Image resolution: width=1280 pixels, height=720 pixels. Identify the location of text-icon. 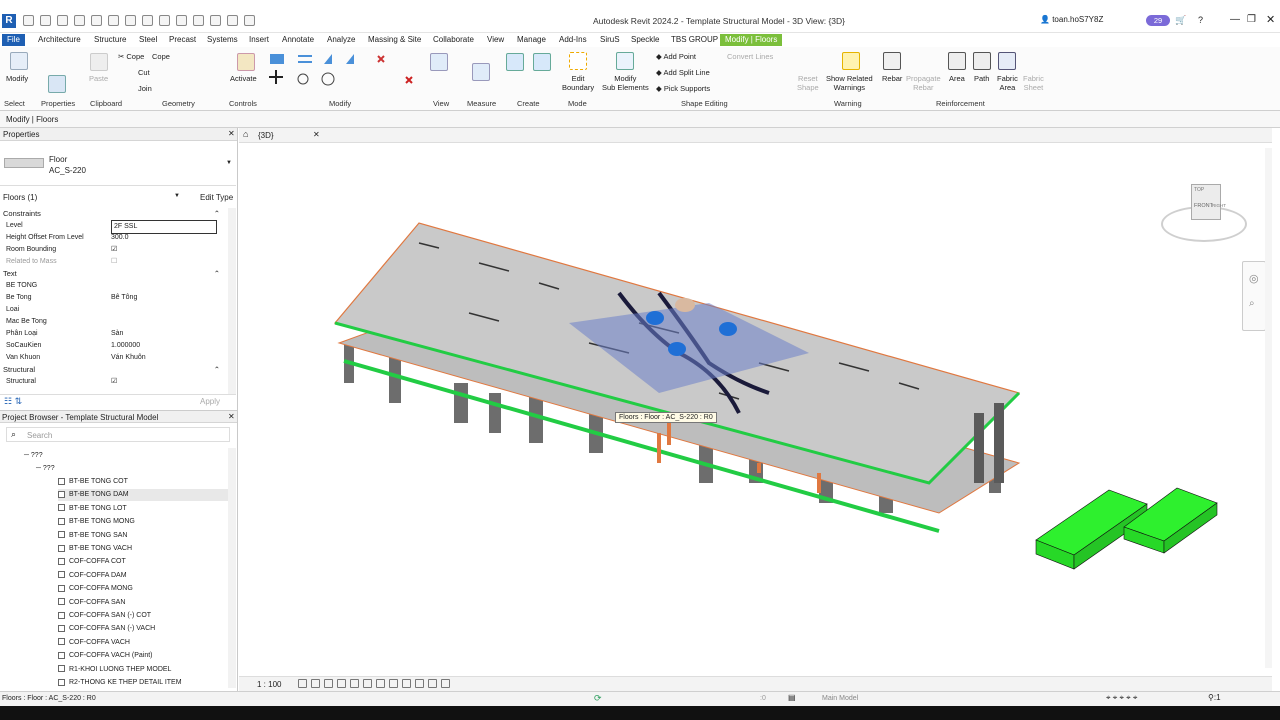
(164, 20).